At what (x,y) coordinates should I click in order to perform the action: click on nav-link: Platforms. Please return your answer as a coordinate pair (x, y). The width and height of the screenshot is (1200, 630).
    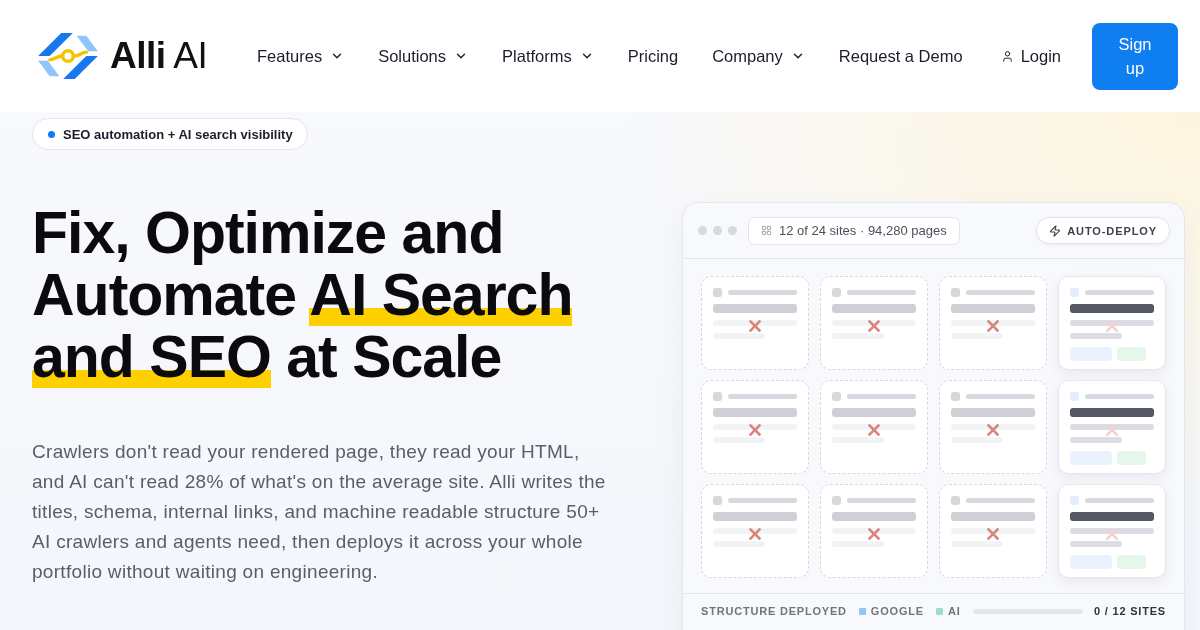
    Looking at the image, I should click on (548, 56).